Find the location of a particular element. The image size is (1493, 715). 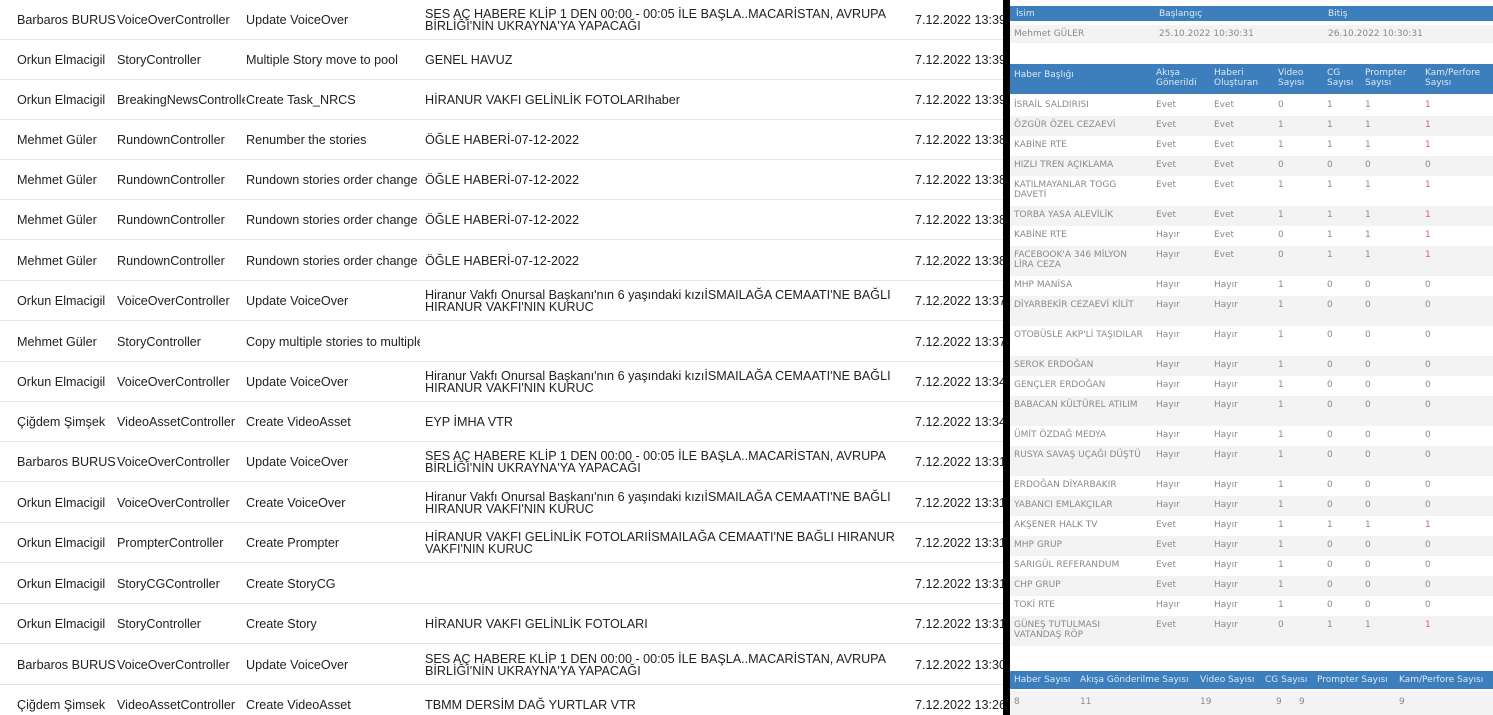

news-row: HIZLI TREN AÇIKLAMA Evet Evet 0 0 0 0 is located at coordinates (1251, 166).